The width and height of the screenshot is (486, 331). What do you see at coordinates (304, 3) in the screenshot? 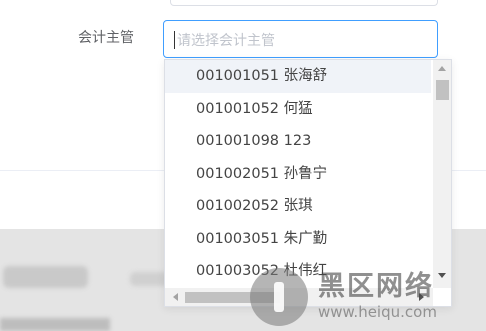
I see `previous-field-input` at bounding box center [304, 3].